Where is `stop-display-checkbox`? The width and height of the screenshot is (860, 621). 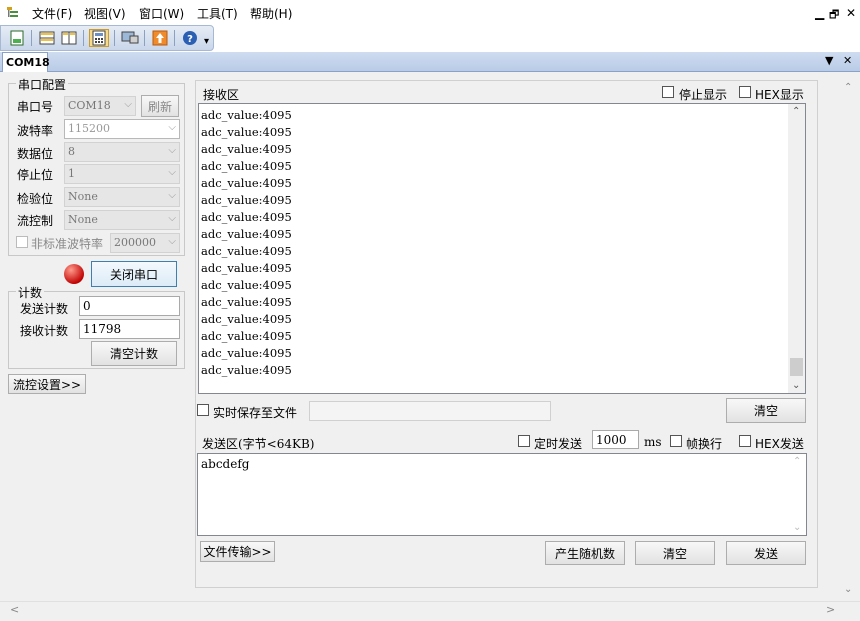 stop-display-checkbox is located at coordinates (668, 92).